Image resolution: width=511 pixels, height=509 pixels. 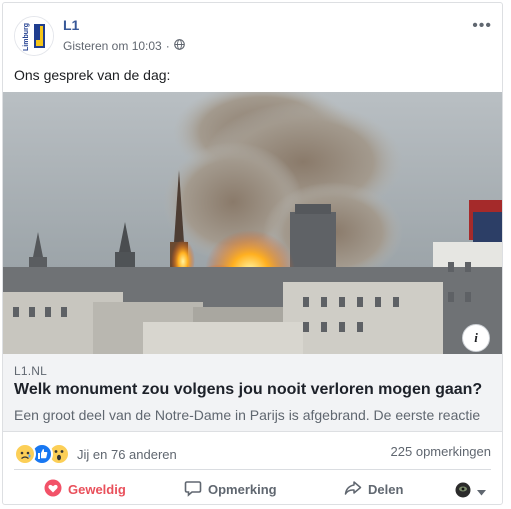 I want to click on globe-icon, so click(x=179, y=46).